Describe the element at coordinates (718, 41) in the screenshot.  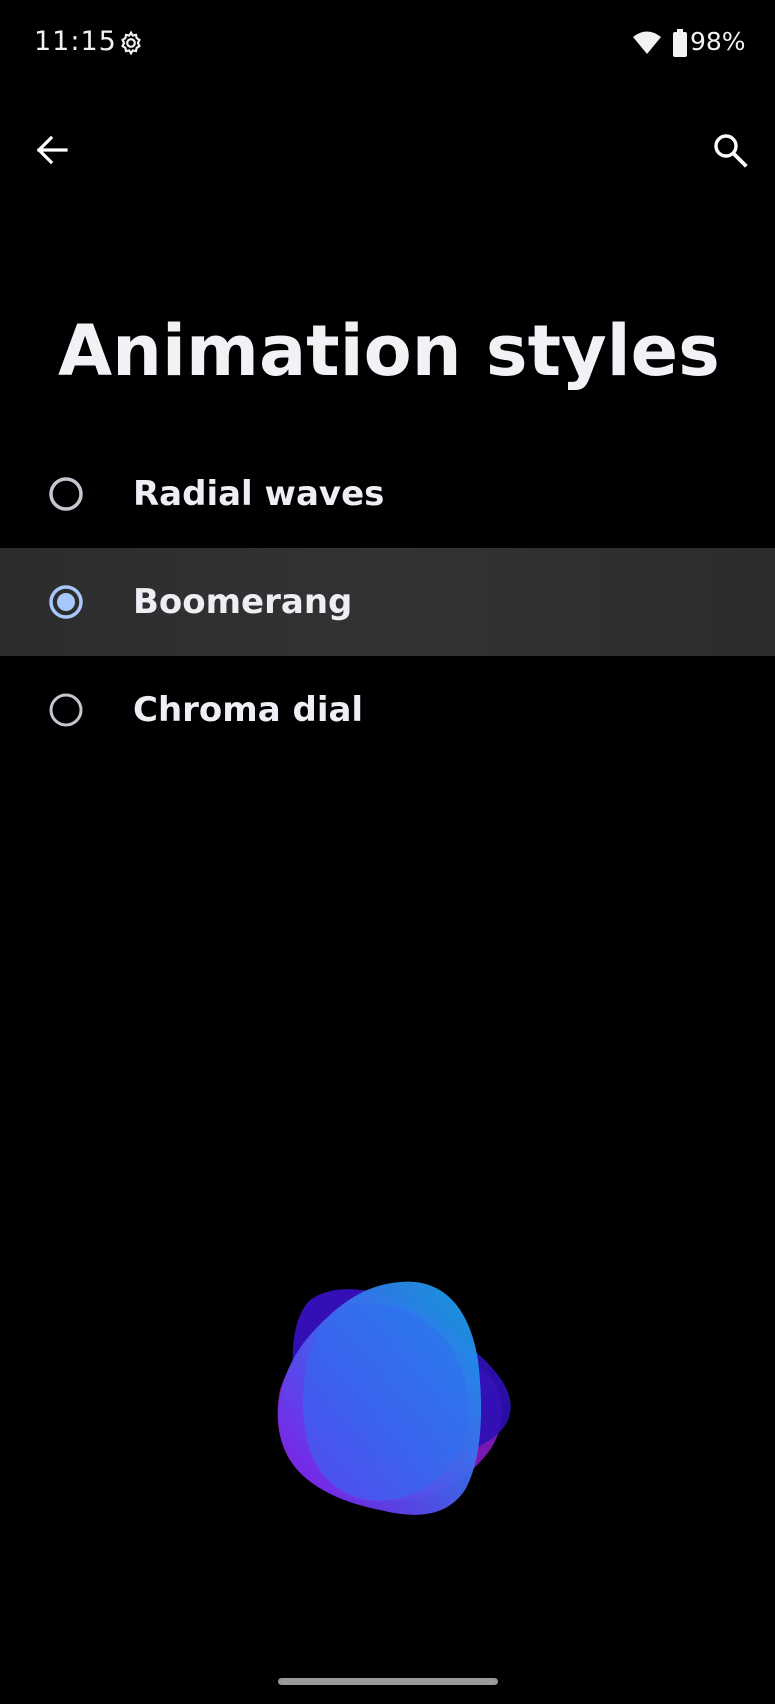
I see `battery-percentage: 98%` at that location.